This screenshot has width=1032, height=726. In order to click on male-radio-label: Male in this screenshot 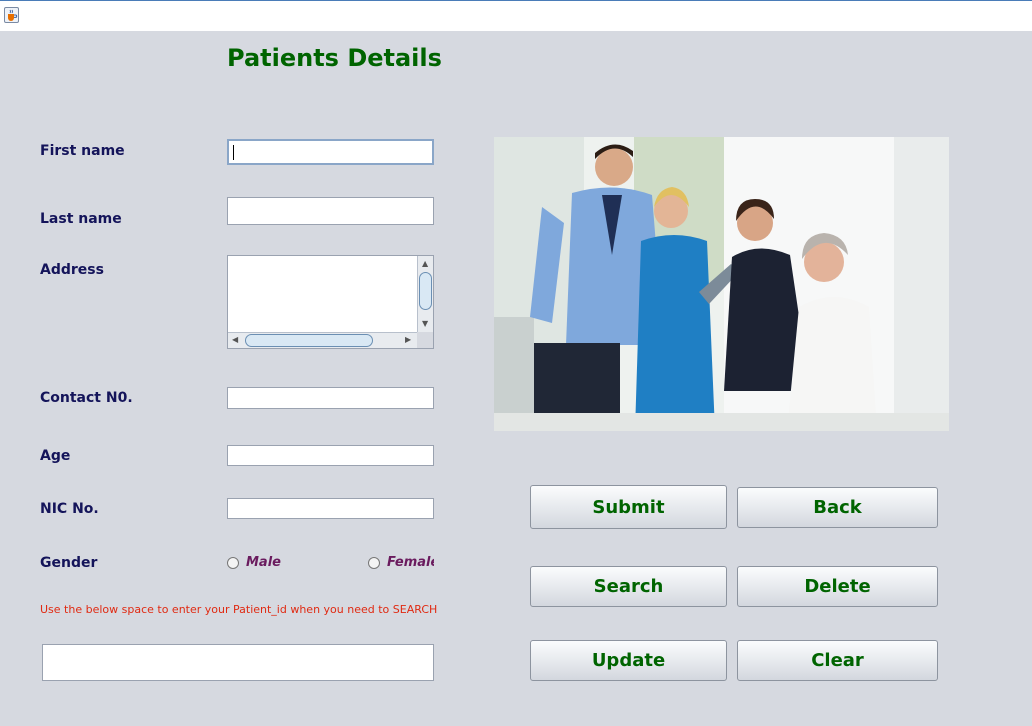, I will do `click(266, 562)`.